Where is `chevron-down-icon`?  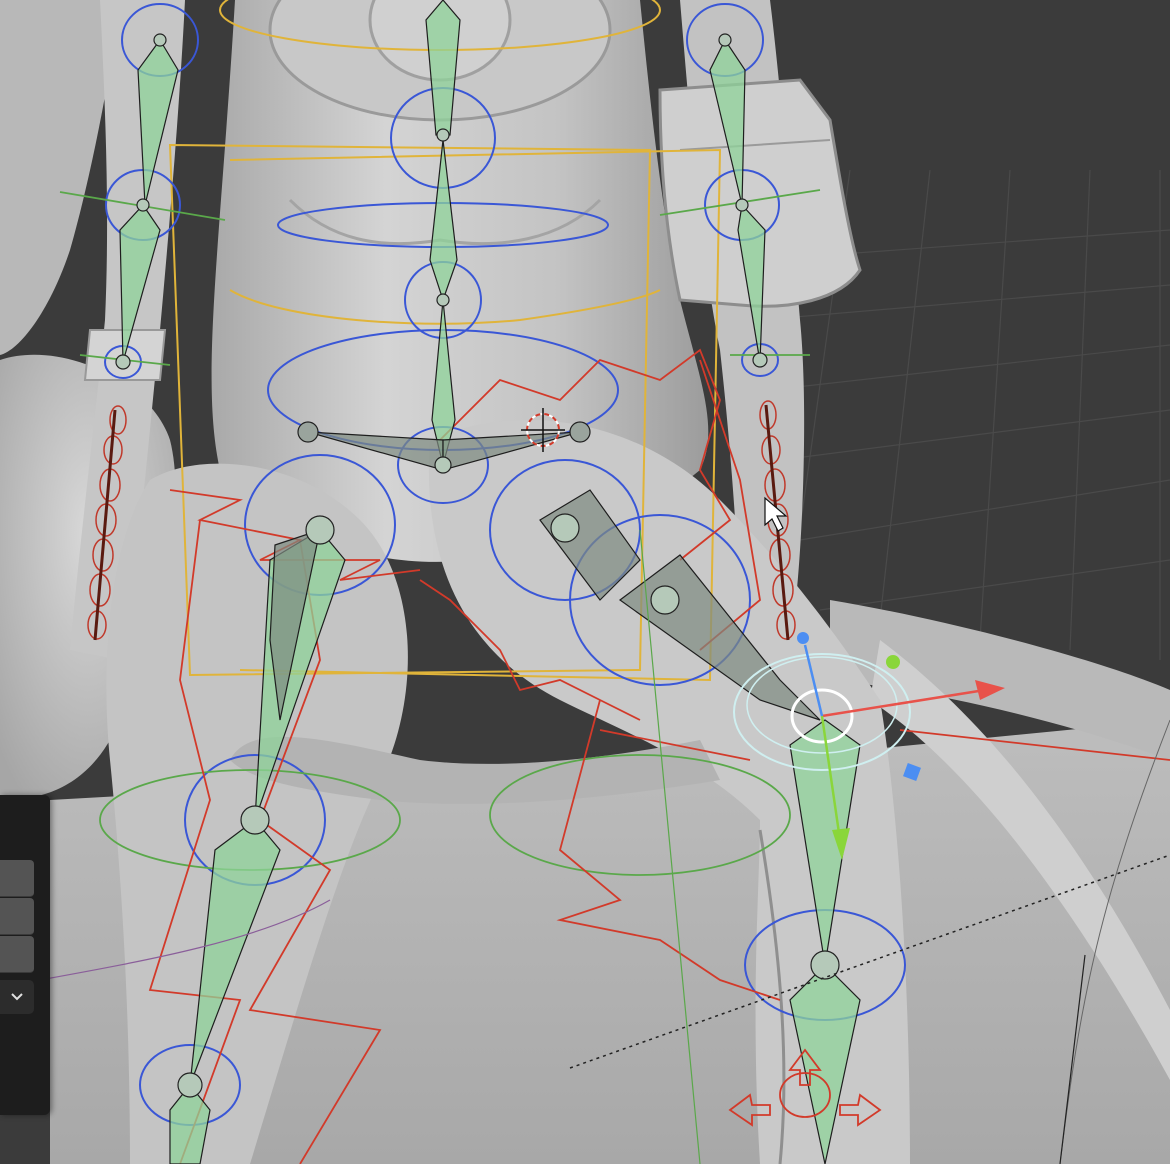
chevron-down-icon is located at coordinates (17, 997).